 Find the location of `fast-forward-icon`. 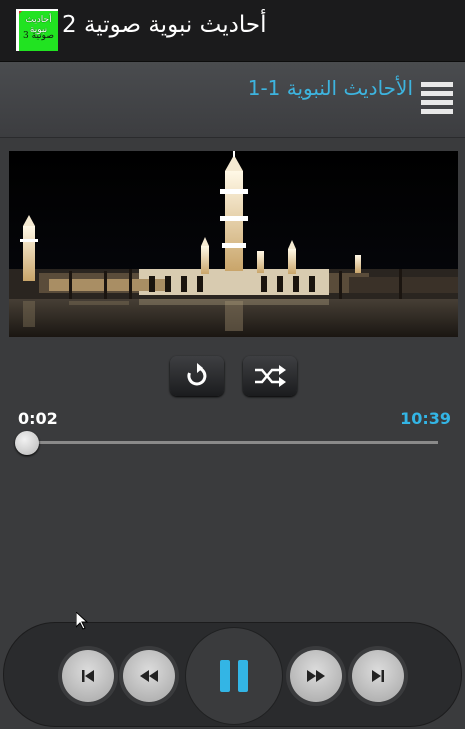

fast-forward-icon is located at coordinates (316, 676).